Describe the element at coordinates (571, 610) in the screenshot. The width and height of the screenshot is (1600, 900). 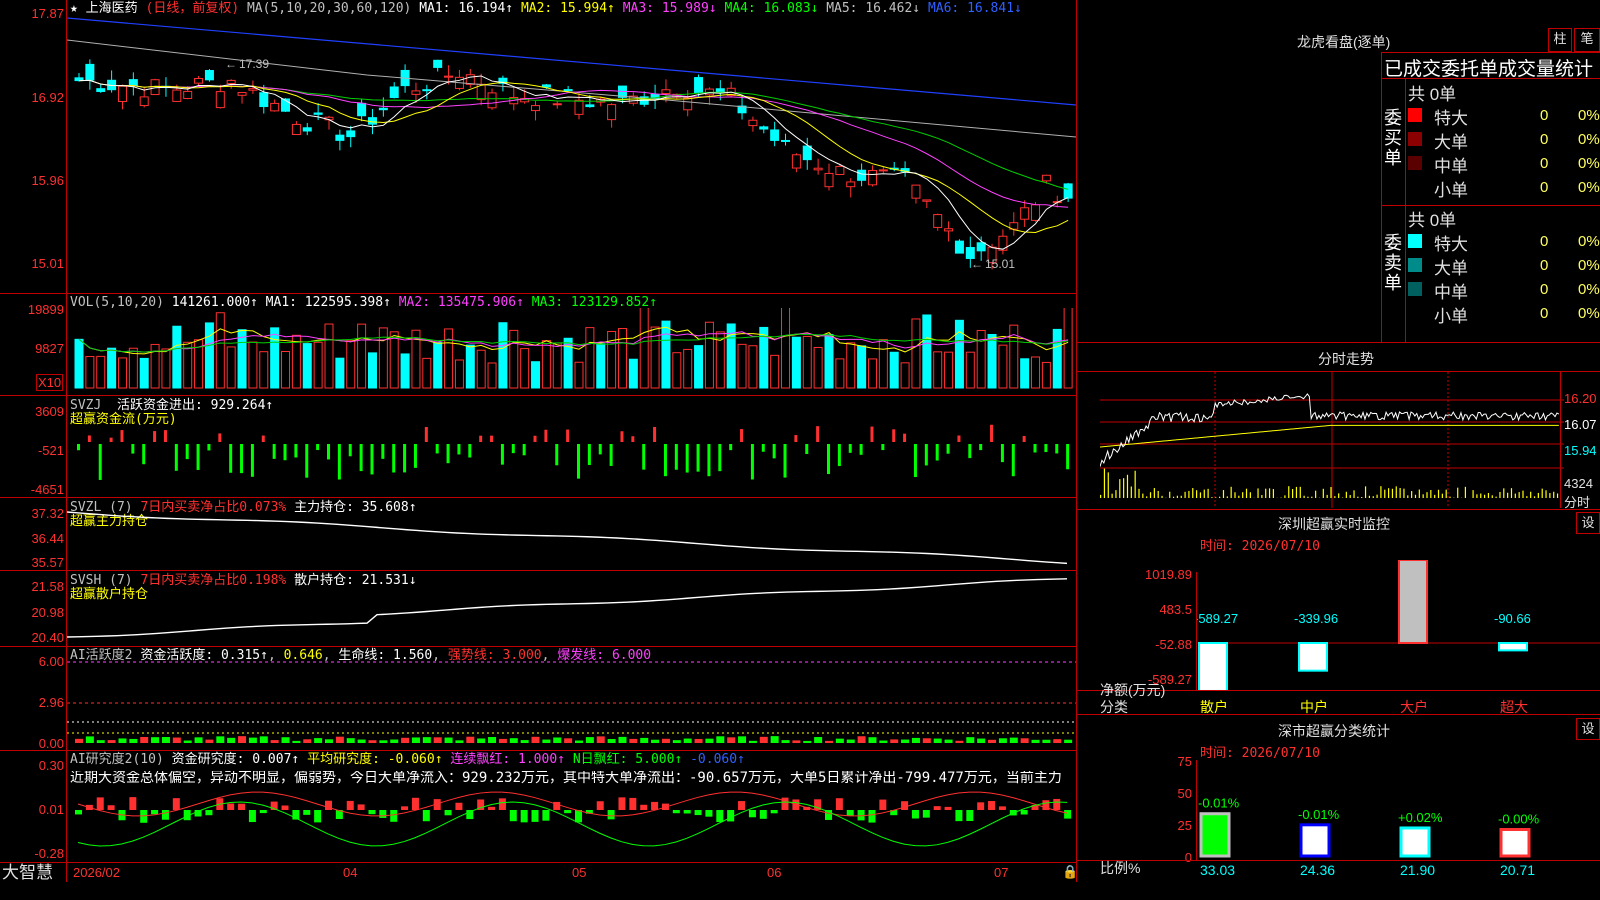
I see `svsh-chart` at that location.